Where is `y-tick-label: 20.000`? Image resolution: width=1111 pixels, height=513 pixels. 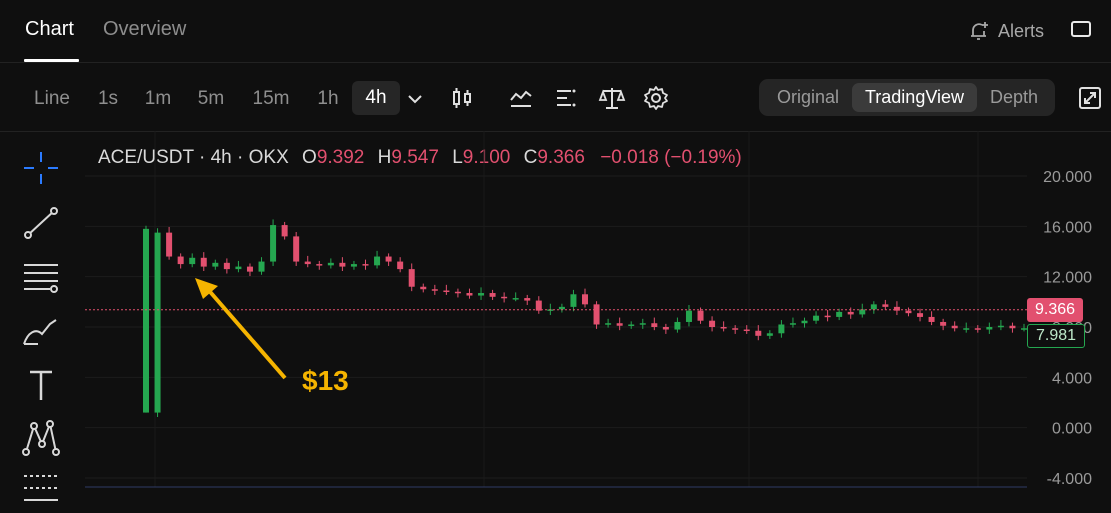
y-tick-label: 20.000 is located at coordinates (1067, 177).